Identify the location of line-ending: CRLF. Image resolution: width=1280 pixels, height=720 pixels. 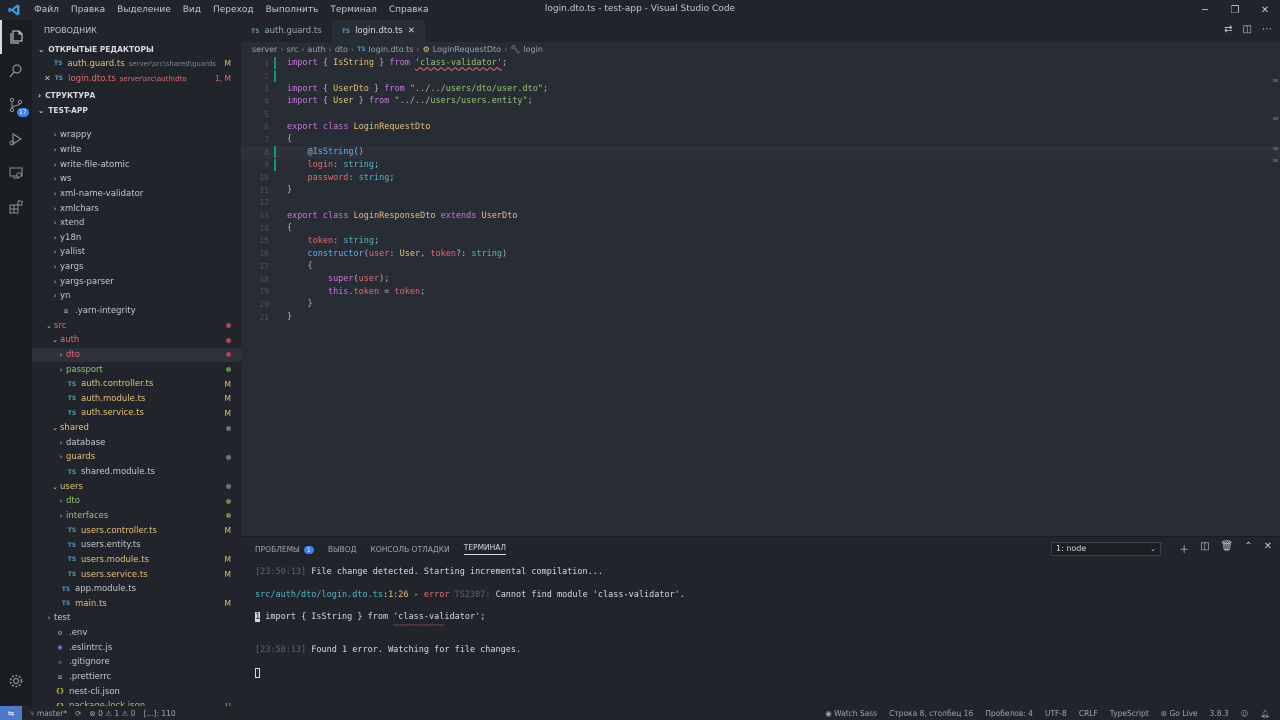
(1088, 713).